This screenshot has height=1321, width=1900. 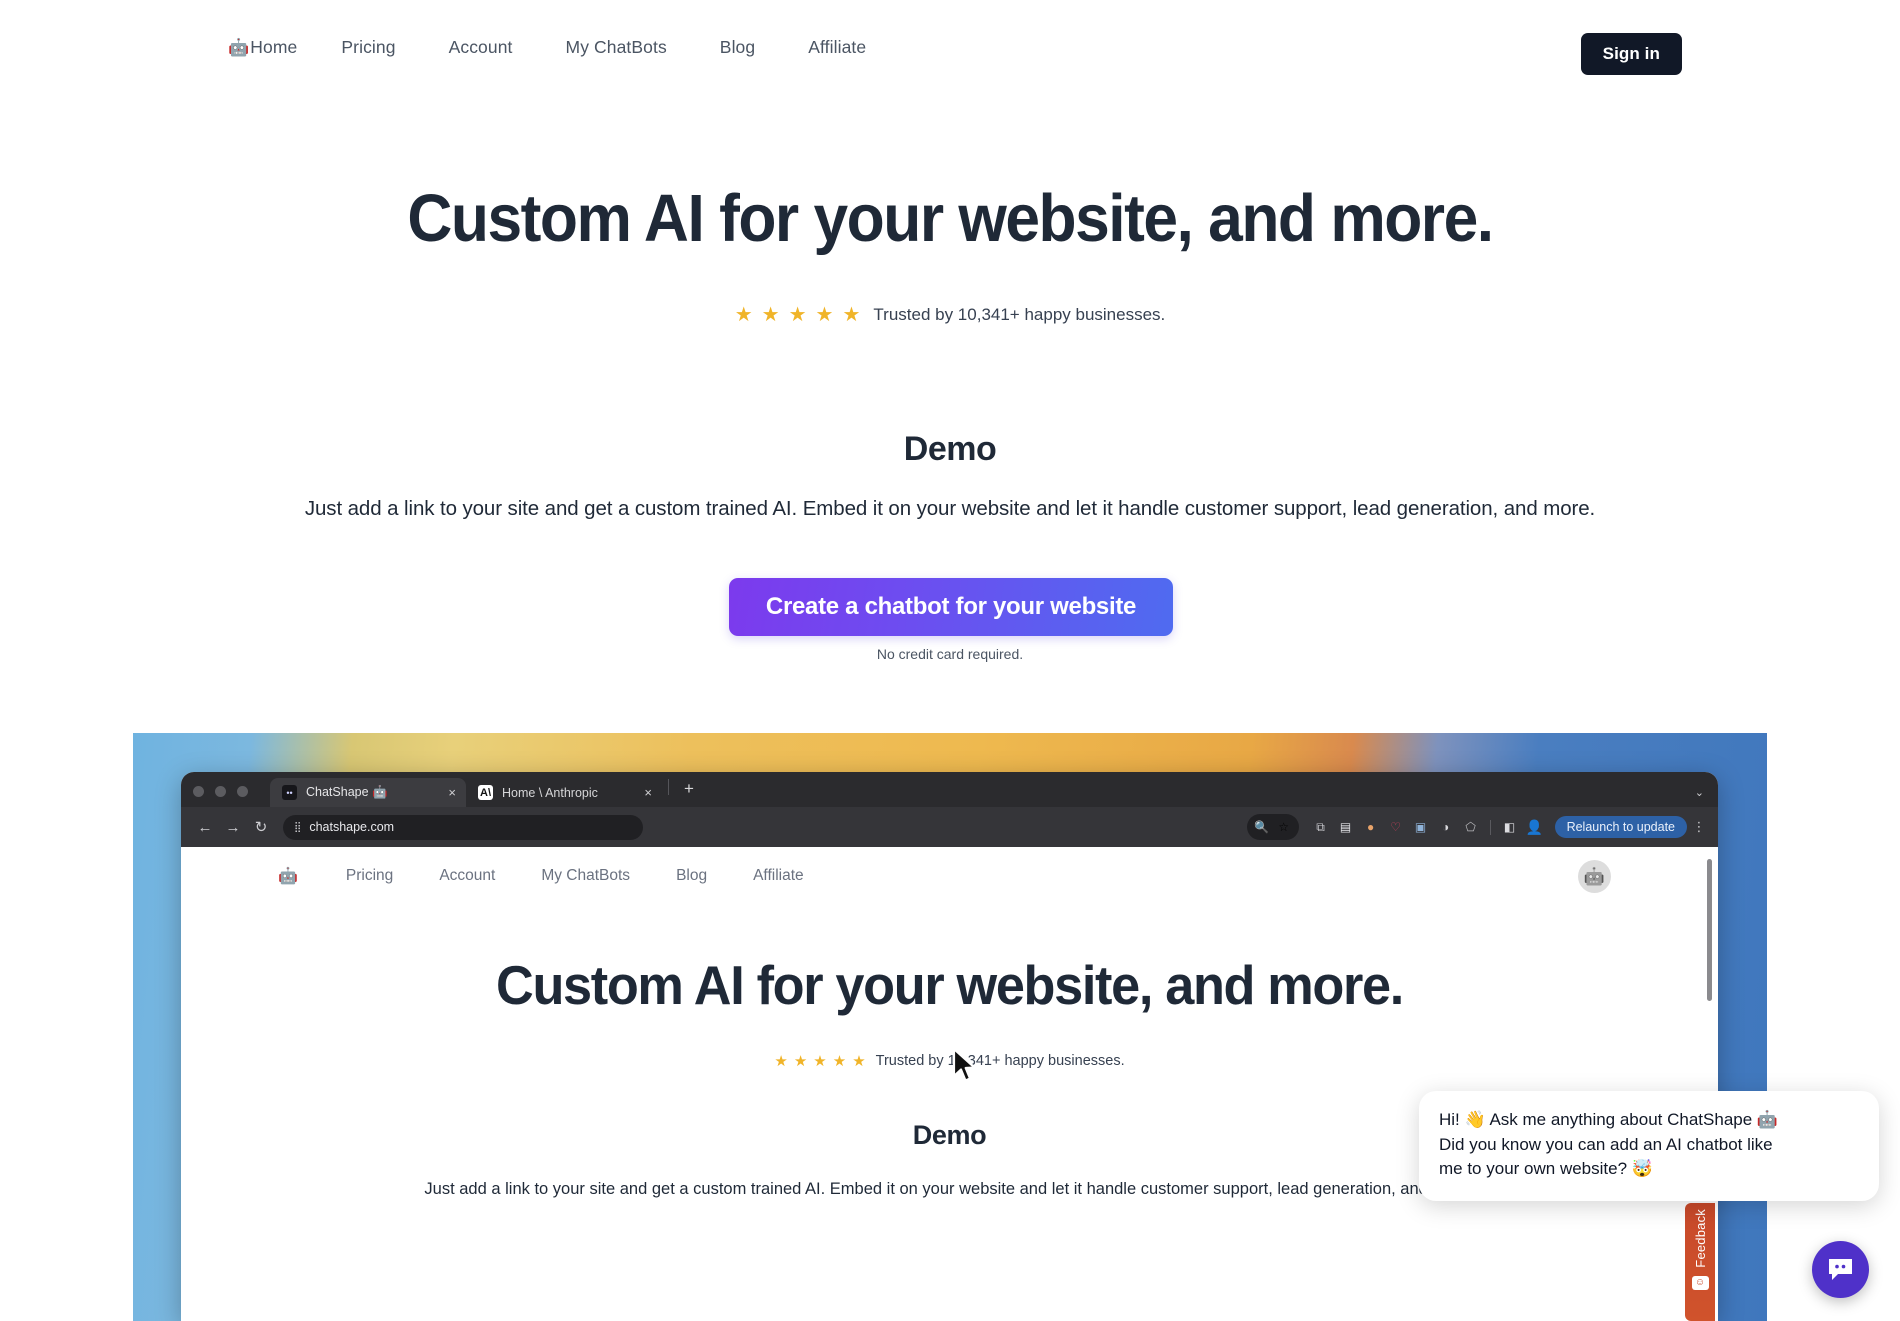 I want to click on star-rating: ★ ★ ★ ★ ★, so click(x=798, y=315).